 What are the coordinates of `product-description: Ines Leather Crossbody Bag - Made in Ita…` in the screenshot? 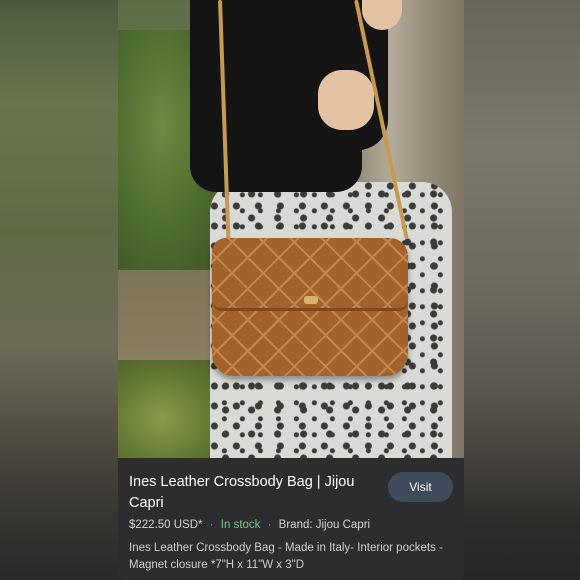 It's located at (286, 556).